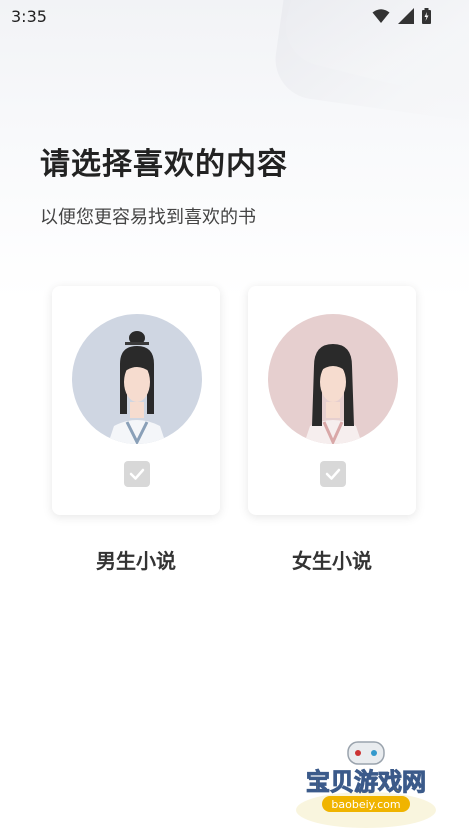 This screenshot has width=469, height=834. What do you see at coordinates (234, 17) in the screenshot?
I see `status-bar: 3:35` at bounding box center [234, 17].